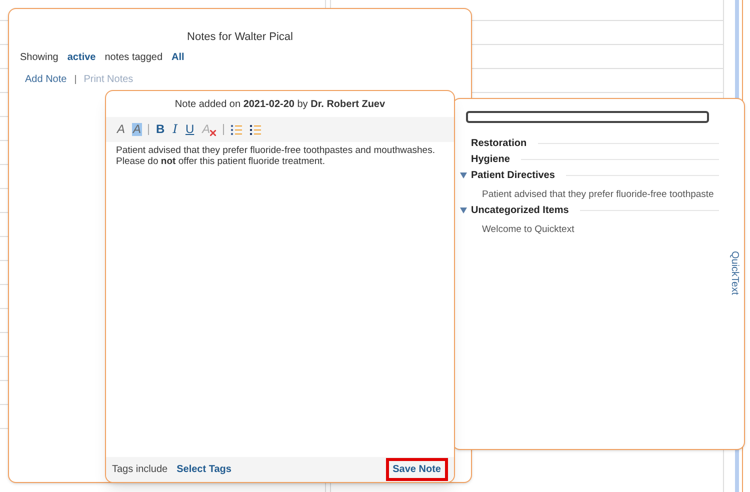 This screenshot has height=492, width=750. Describe the element at coordinates (587, 117) in the screenshot. I see `search-field` at that location.